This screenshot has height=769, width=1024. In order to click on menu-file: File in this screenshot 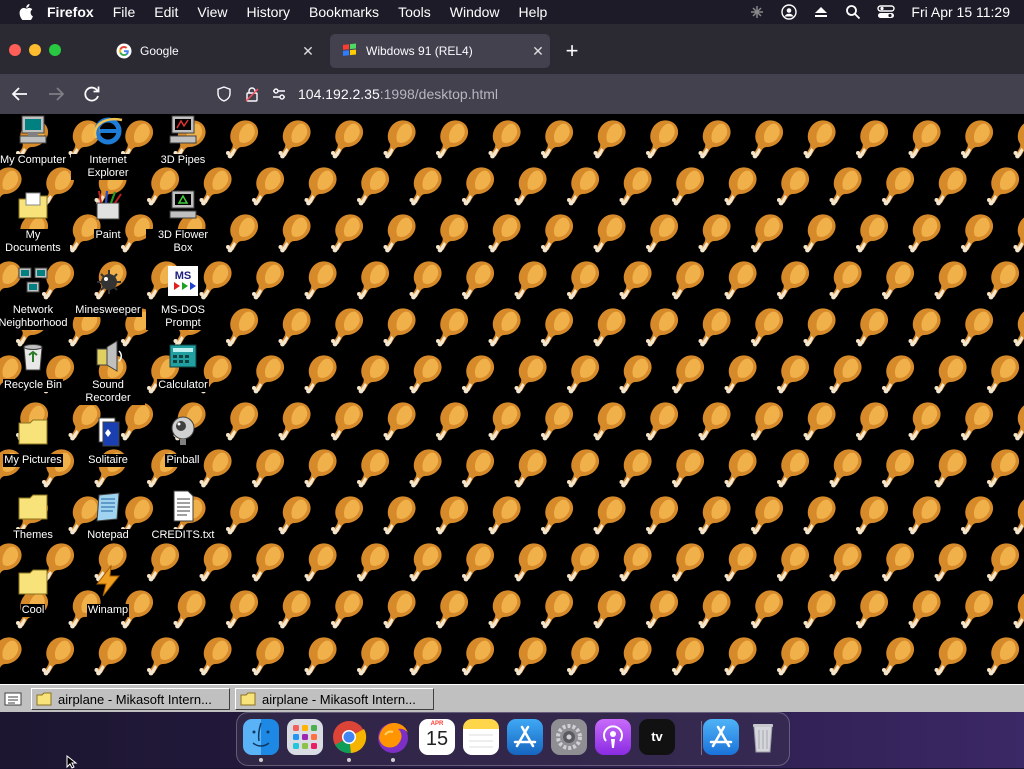, I will do `click(124, 12)`.